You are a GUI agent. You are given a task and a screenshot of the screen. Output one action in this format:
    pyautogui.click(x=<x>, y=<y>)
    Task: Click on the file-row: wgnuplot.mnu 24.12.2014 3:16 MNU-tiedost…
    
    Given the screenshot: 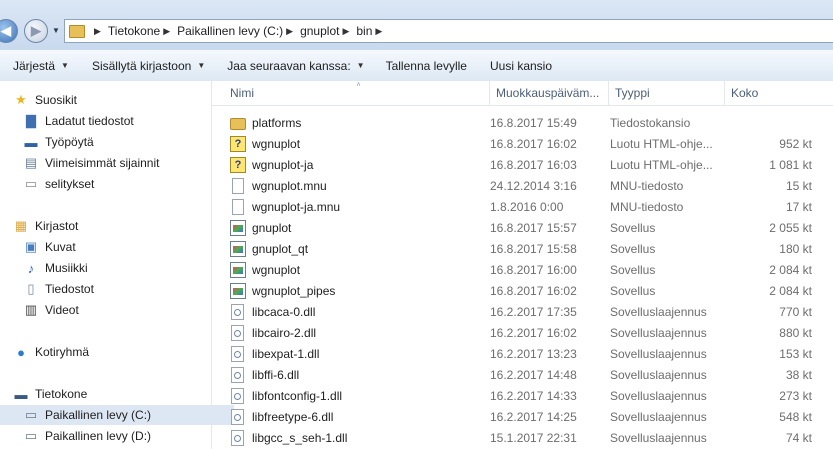 What is the action you would take?
    pyautogui.click(x=522, y=185)
    